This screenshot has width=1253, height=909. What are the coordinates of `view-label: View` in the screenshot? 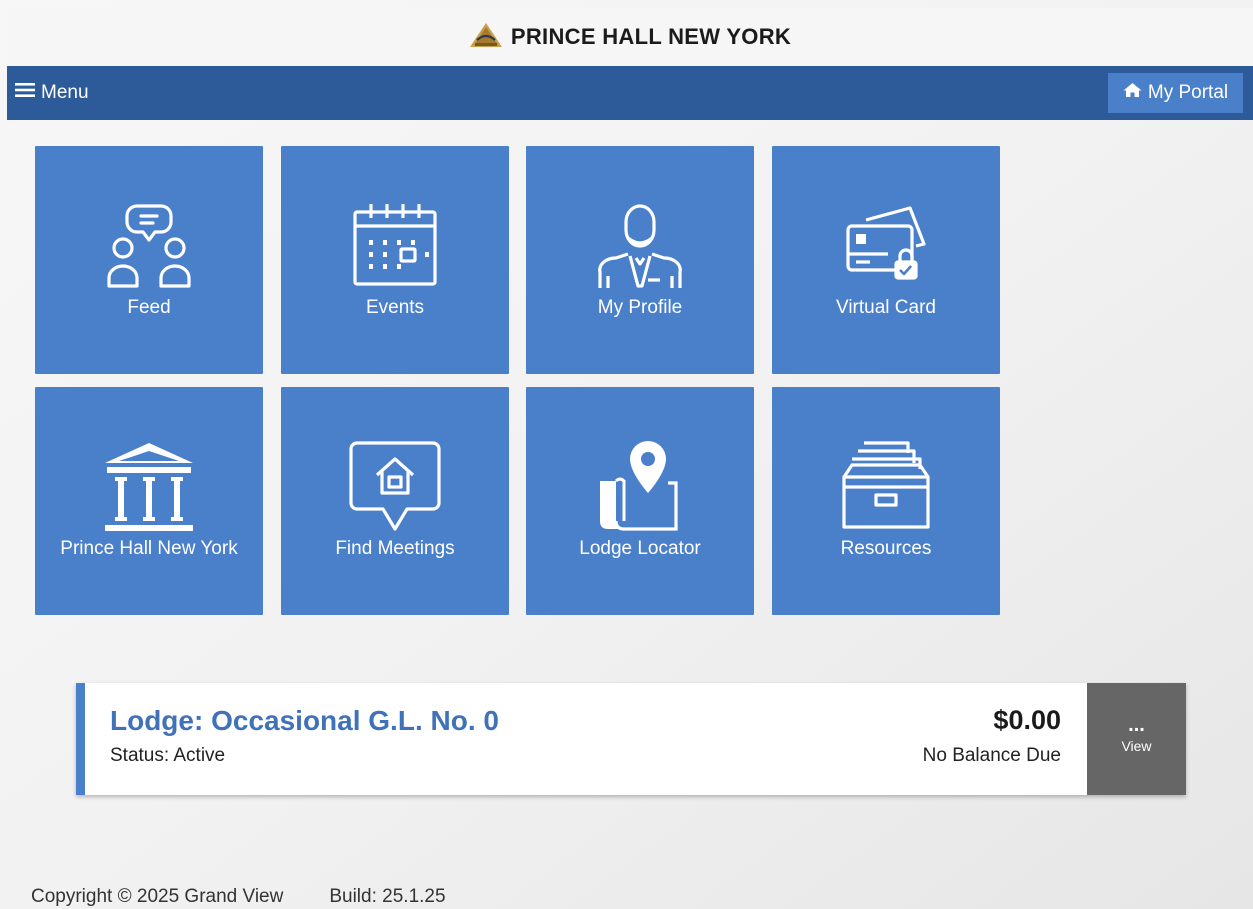 It's located at (1136, 746).